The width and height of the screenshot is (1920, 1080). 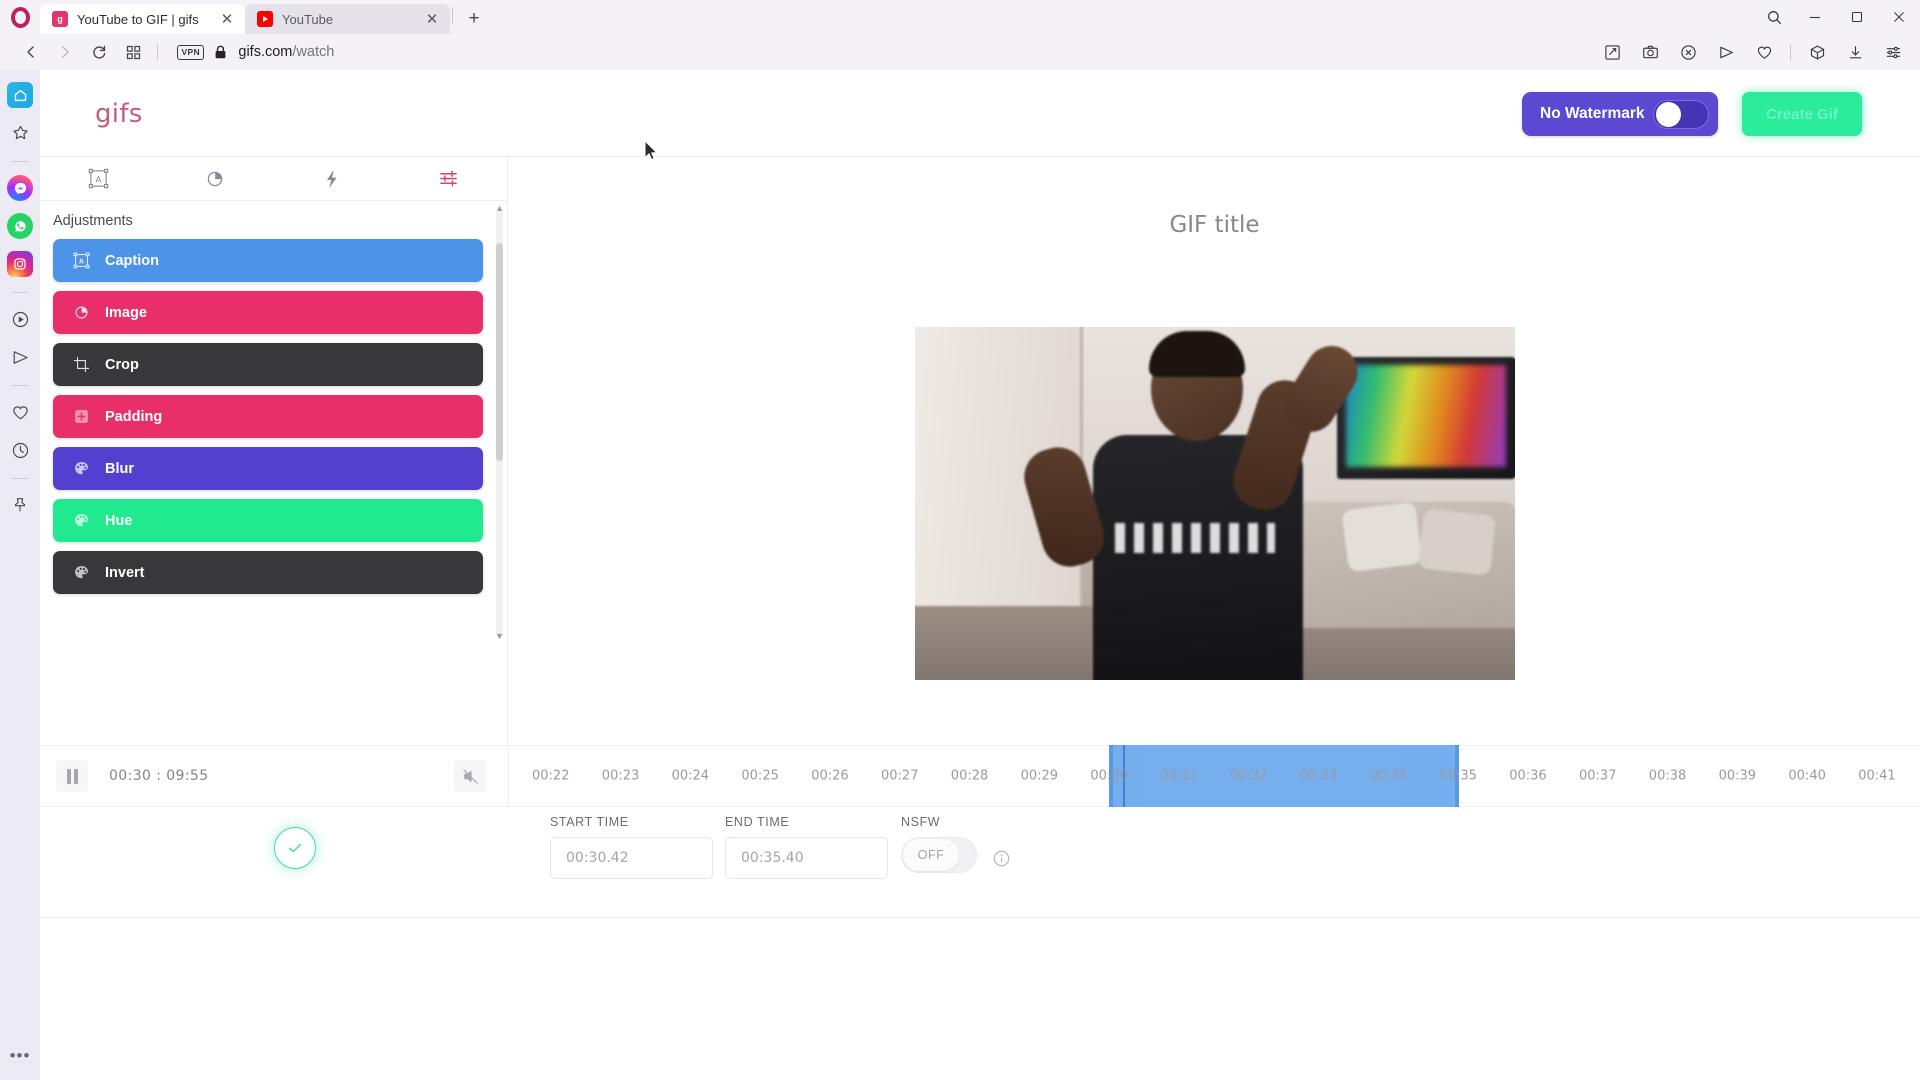 I want to click on tab-adjustments, so click(x=448, y=179).